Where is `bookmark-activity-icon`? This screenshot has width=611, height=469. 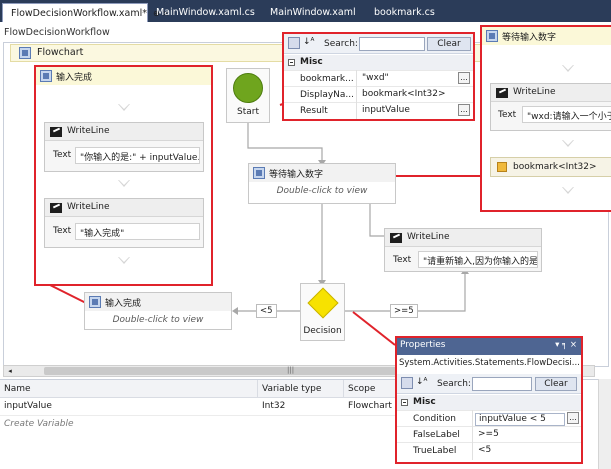
bookmark-activity-icon is located at coordinates (502, 167).